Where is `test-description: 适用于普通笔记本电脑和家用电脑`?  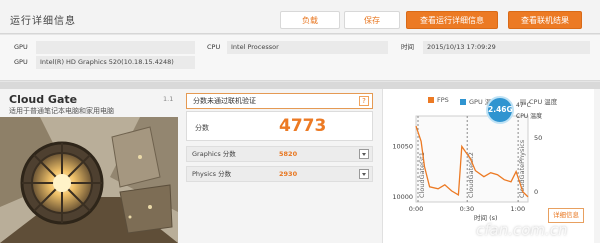 test-description: 适用于普通笔记本电脑和家用电脑 is located at coordinates (61, 111).